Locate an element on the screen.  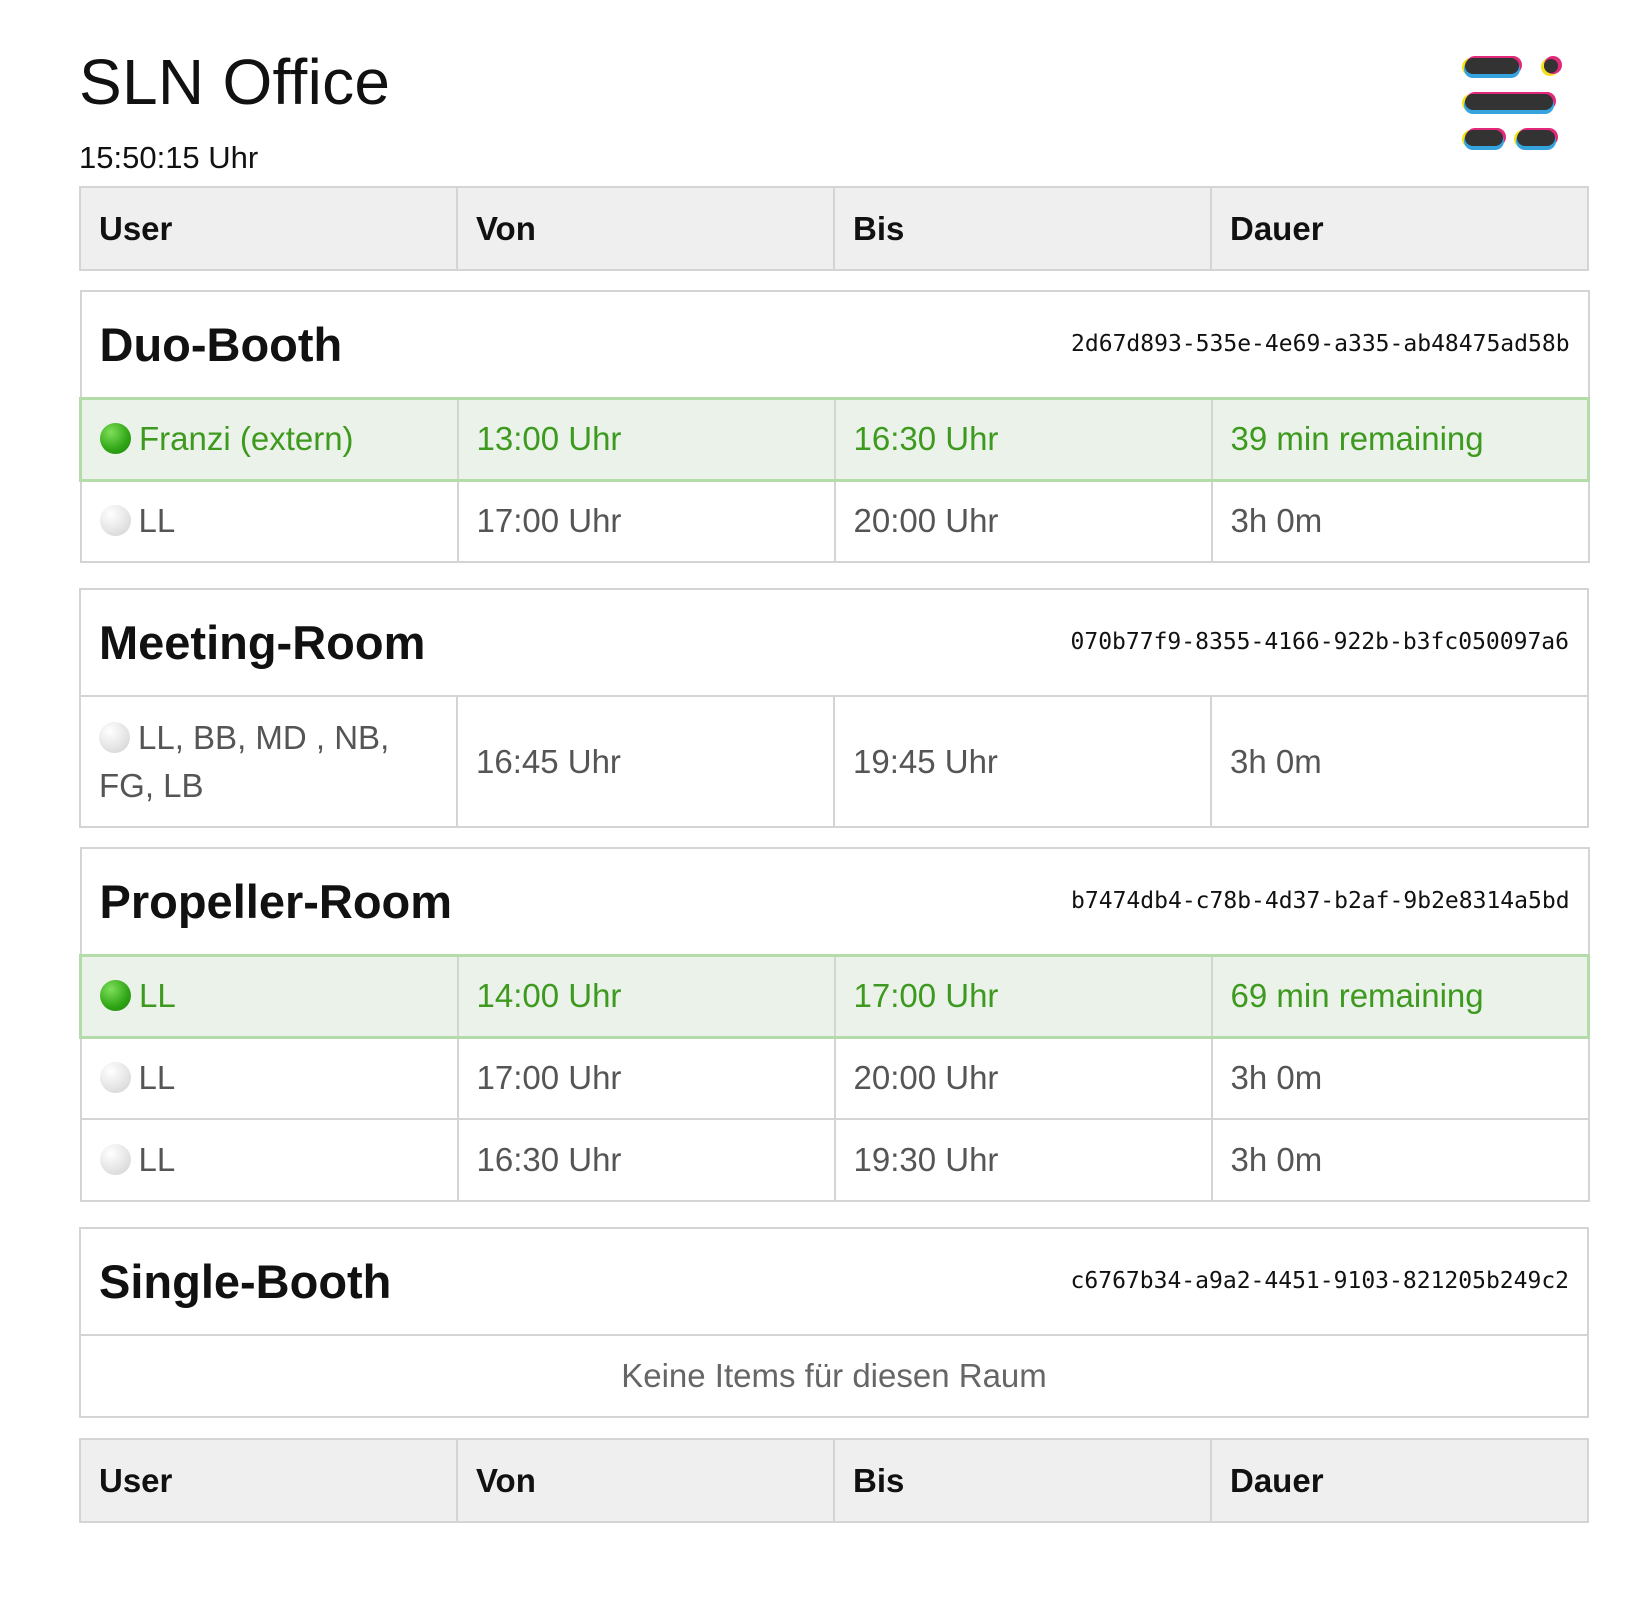
booking-user: LL, BB, MD , NB, FG, LB is located at coordinates (268, 761).